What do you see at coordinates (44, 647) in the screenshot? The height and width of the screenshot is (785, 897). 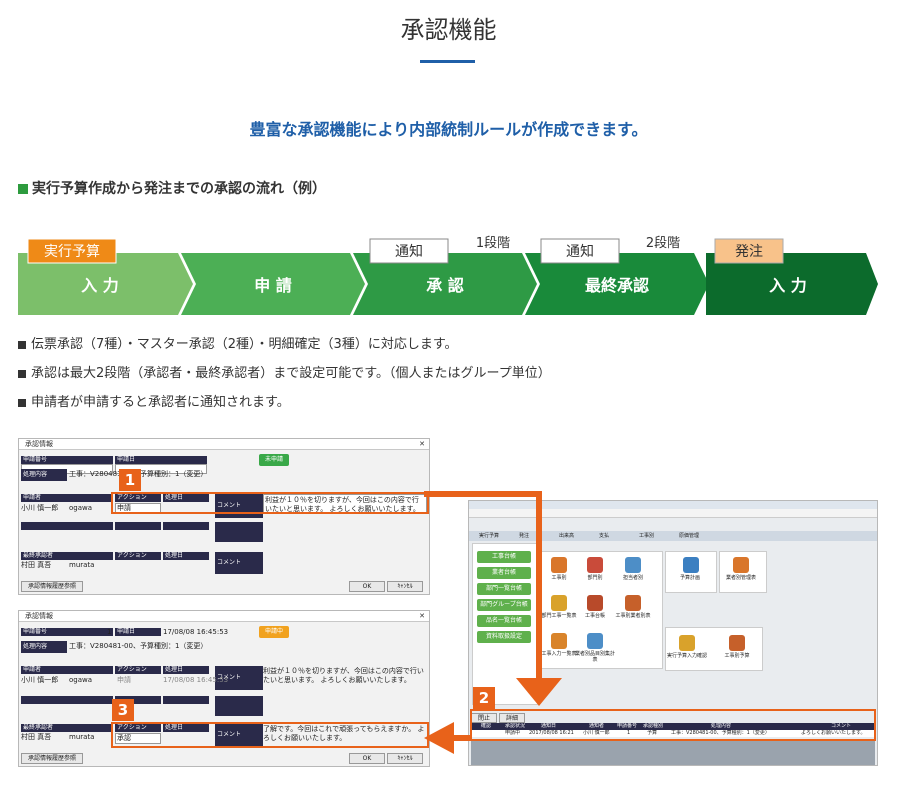 I see `target-label: 処理内容` at bounding box center [44, 647].